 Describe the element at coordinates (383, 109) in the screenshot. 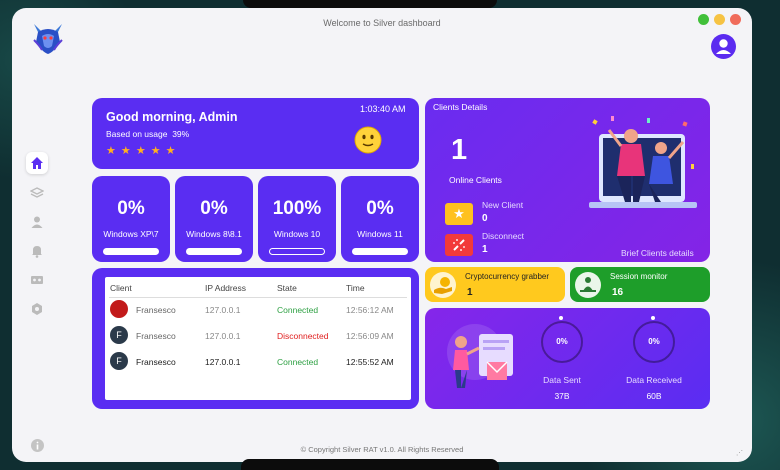

I see `clock-time: 1:03:40 AM` at that location.